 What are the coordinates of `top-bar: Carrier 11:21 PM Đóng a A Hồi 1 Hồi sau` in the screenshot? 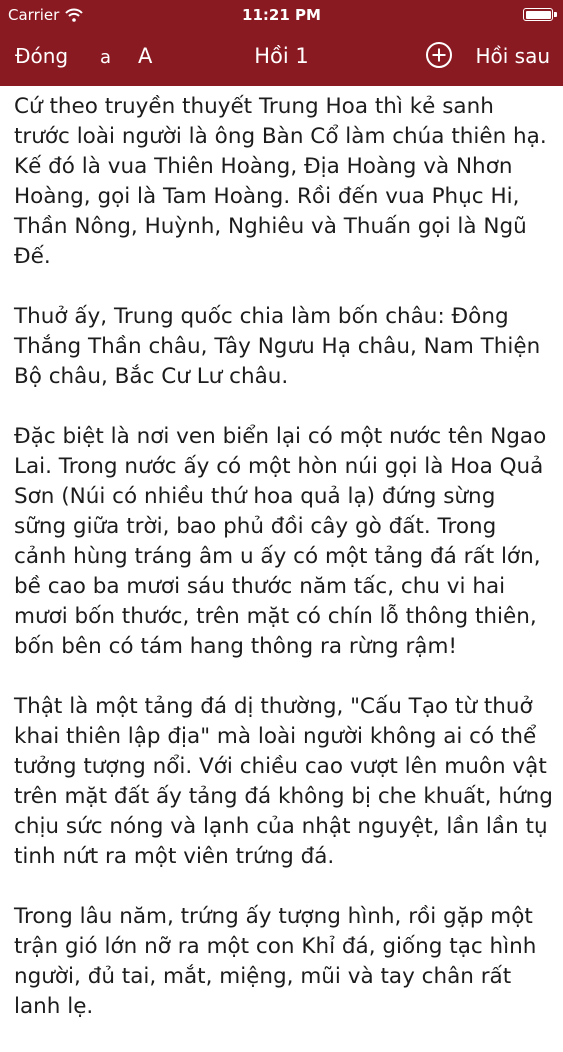 It's located at (281, 43).